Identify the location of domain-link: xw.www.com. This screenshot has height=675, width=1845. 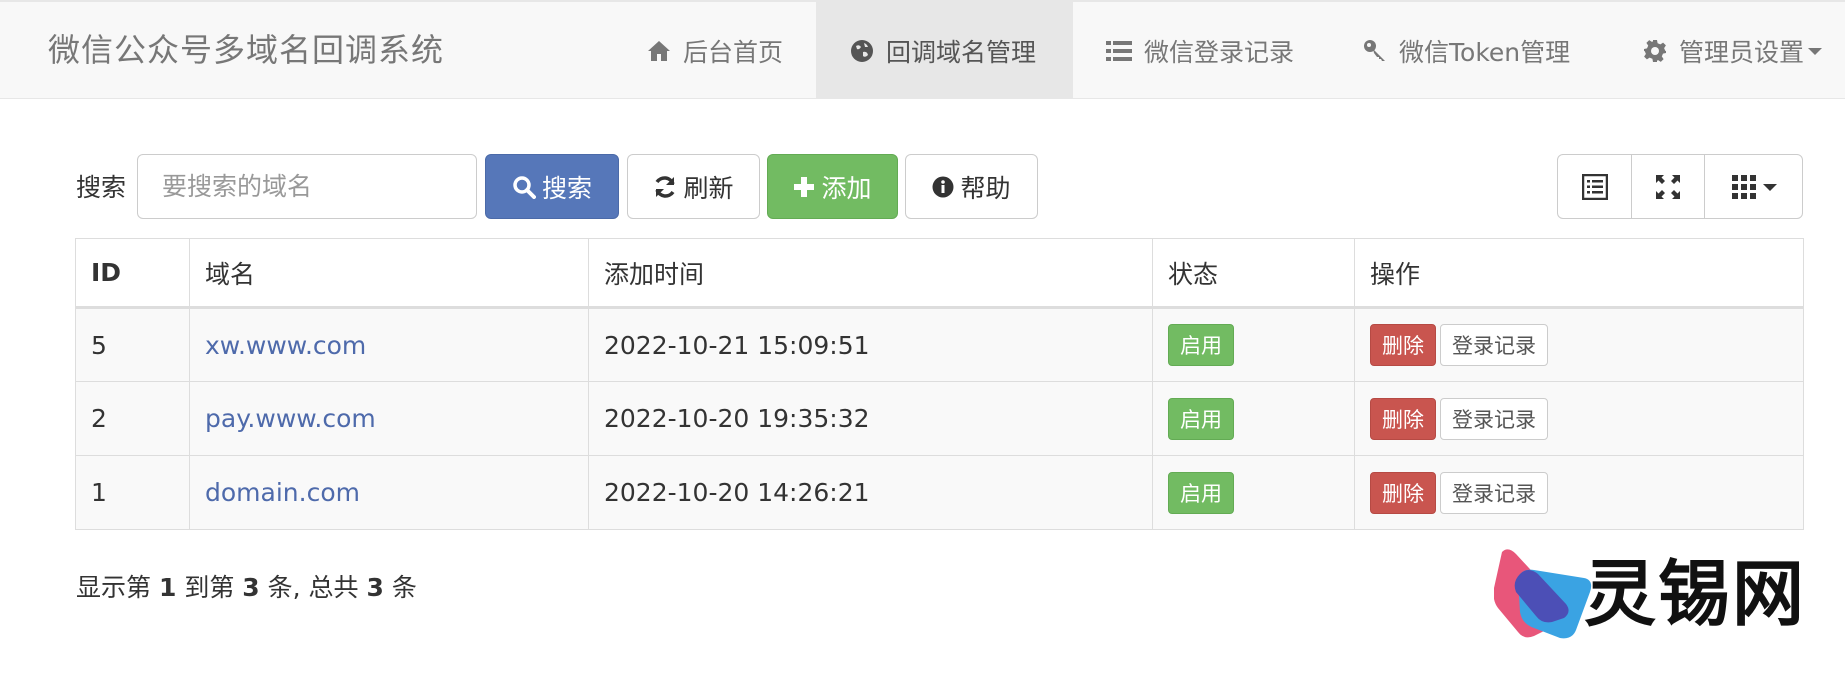
(285, 345).